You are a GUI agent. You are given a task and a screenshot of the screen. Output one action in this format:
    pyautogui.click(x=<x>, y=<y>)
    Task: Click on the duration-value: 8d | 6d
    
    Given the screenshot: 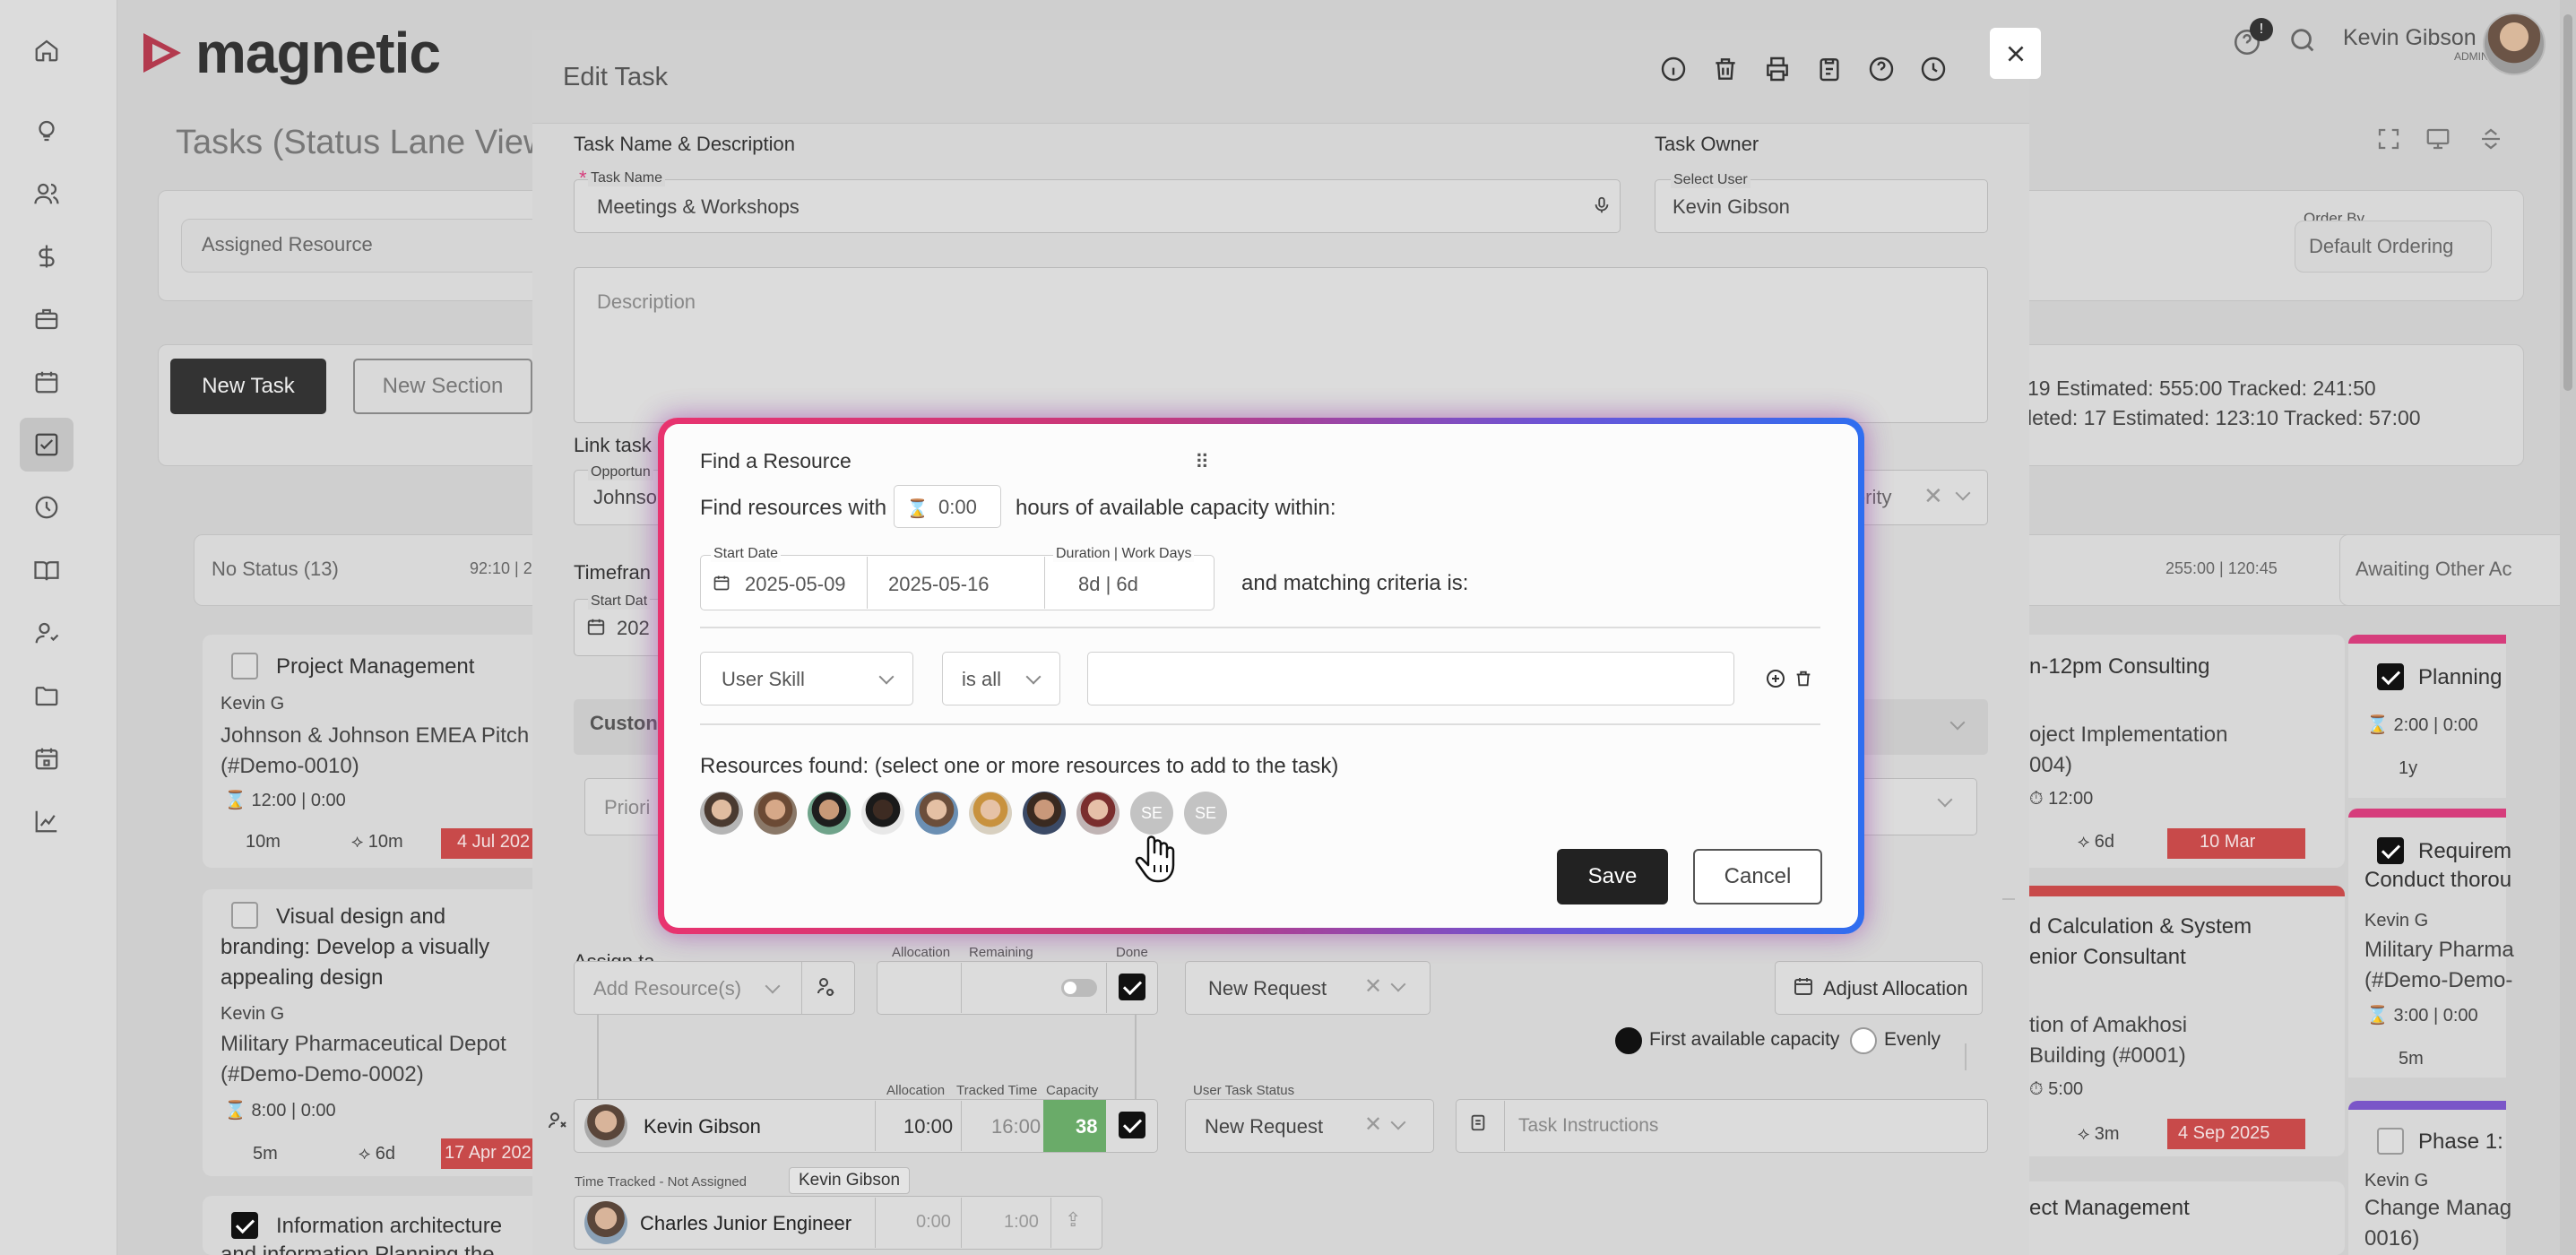 What is the action you would take?
    pyautogui.click(x=1108, y=584)
    